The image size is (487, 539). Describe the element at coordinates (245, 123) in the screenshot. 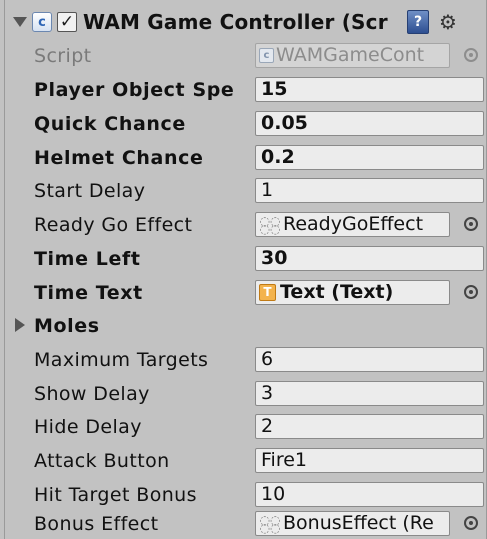

I see `property-row-quick-chance: Quick Chance 0.05` at that location.